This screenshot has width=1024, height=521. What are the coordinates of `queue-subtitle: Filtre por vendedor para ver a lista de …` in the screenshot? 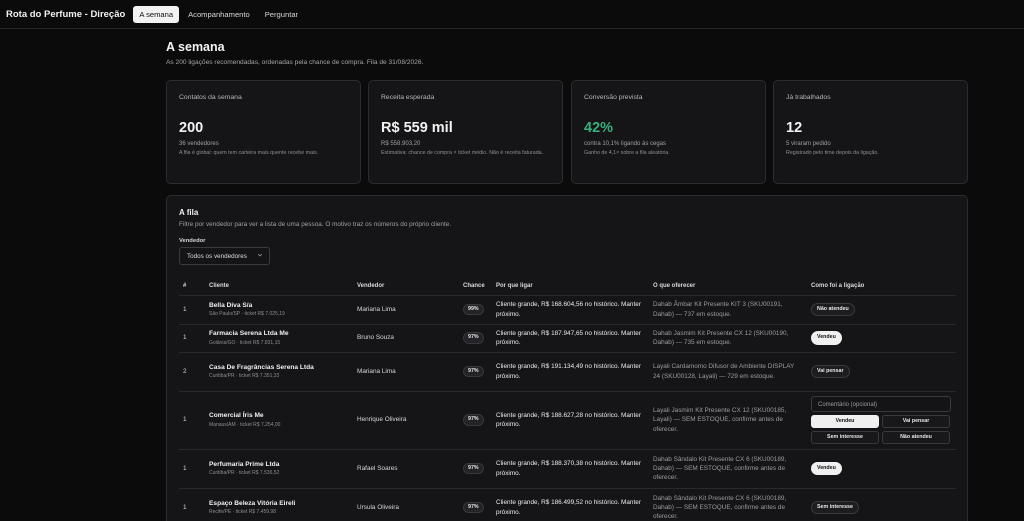 It's located at (315, 224).